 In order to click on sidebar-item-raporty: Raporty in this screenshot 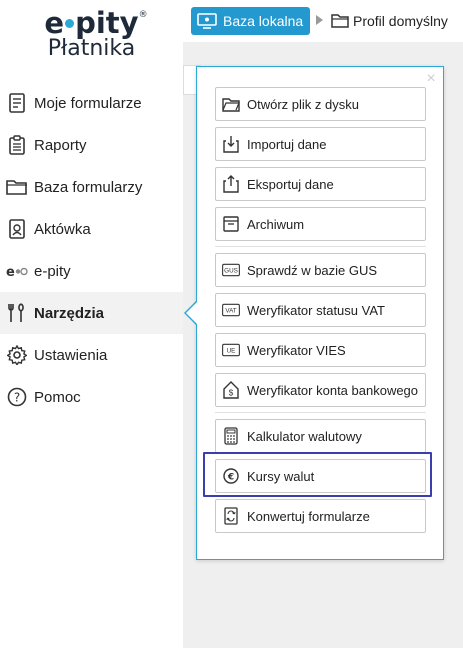, I will do `click(91, 145)`.